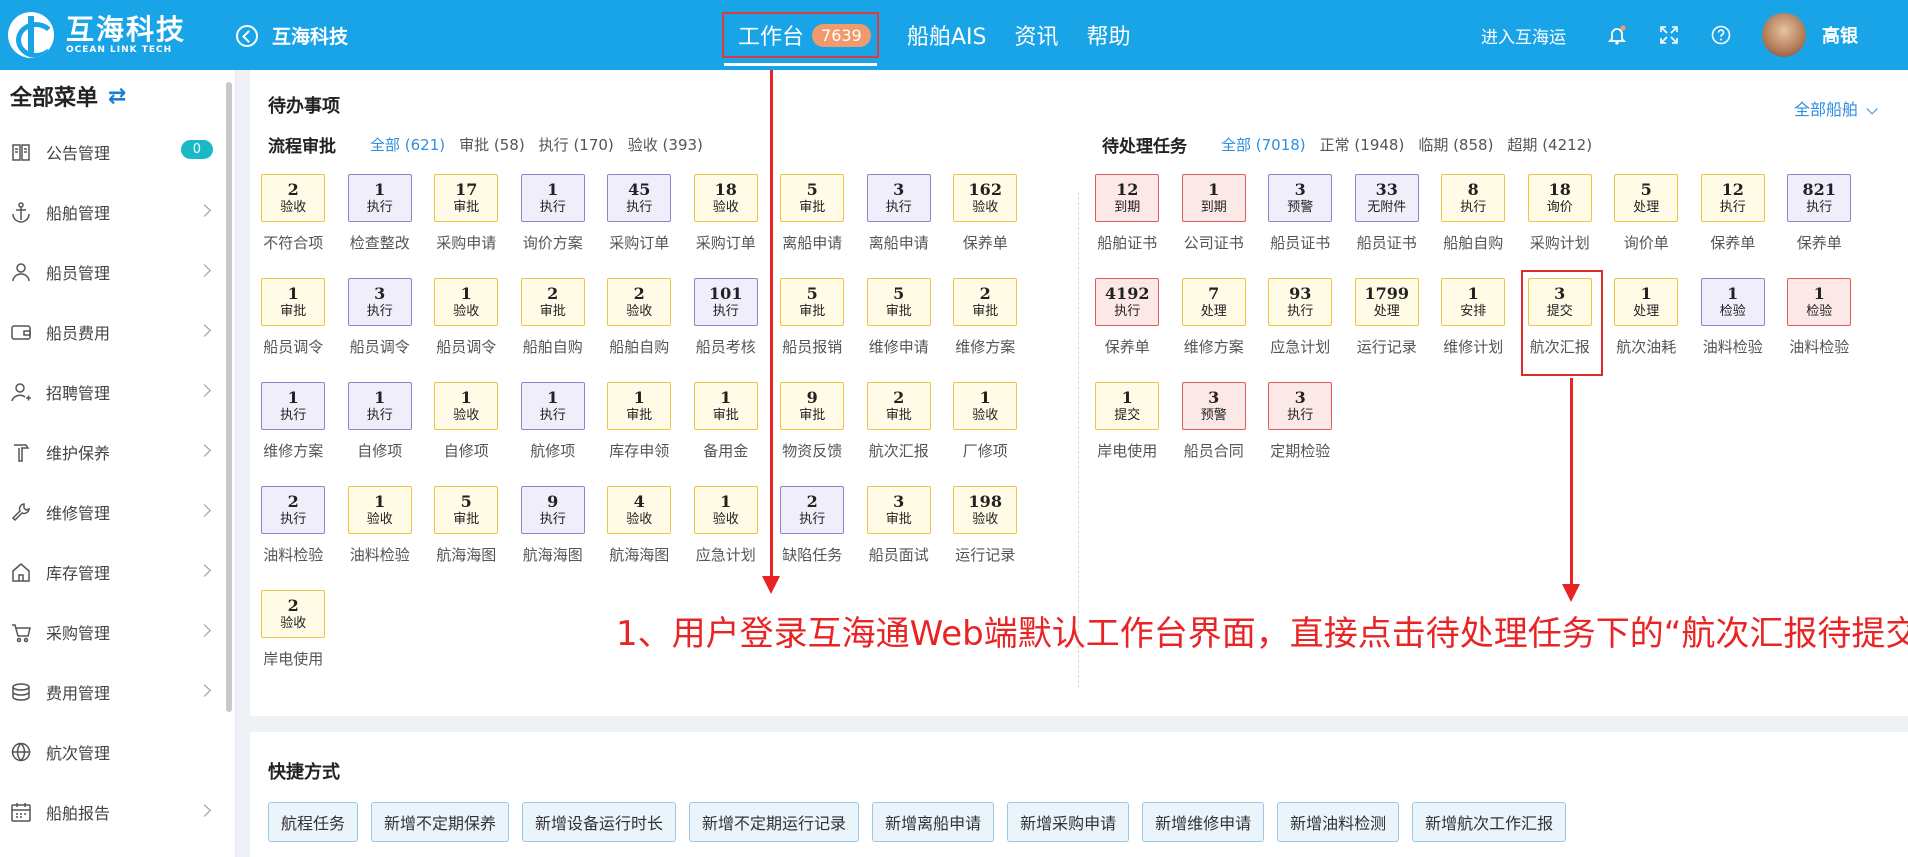 Image resolution: width=1908 pixels, height=857 pixels. Describe the element at coordinates (725, 302) in the screenshot. I see `task-count-box: 101 执行` at that location.